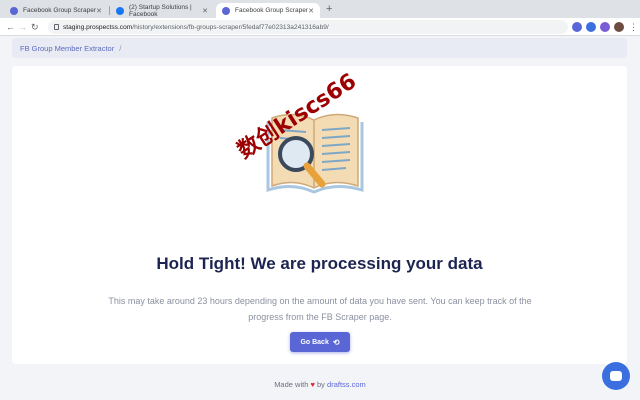 The image size is (640, 400). I want to click on undo-icon: ⟲, so click(336, 342).